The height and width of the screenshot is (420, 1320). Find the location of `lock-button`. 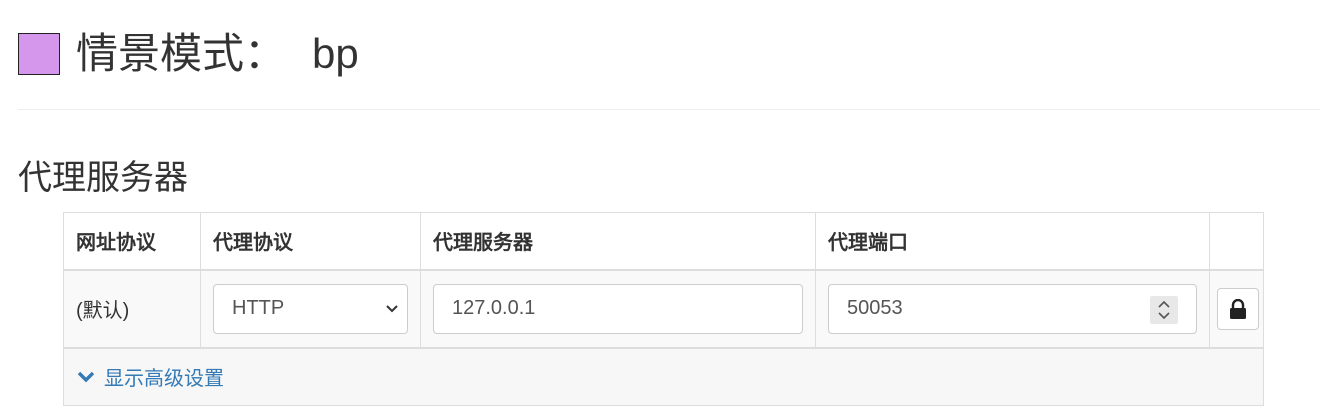

lock-button is located at coordinates (1238, 308).